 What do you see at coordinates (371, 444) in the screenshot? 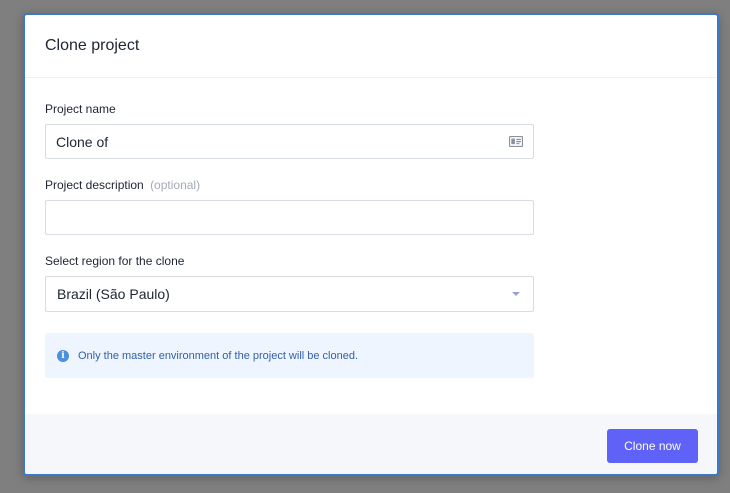
I see `dialog-footer: Clone now` at bounding box center [371, 444].